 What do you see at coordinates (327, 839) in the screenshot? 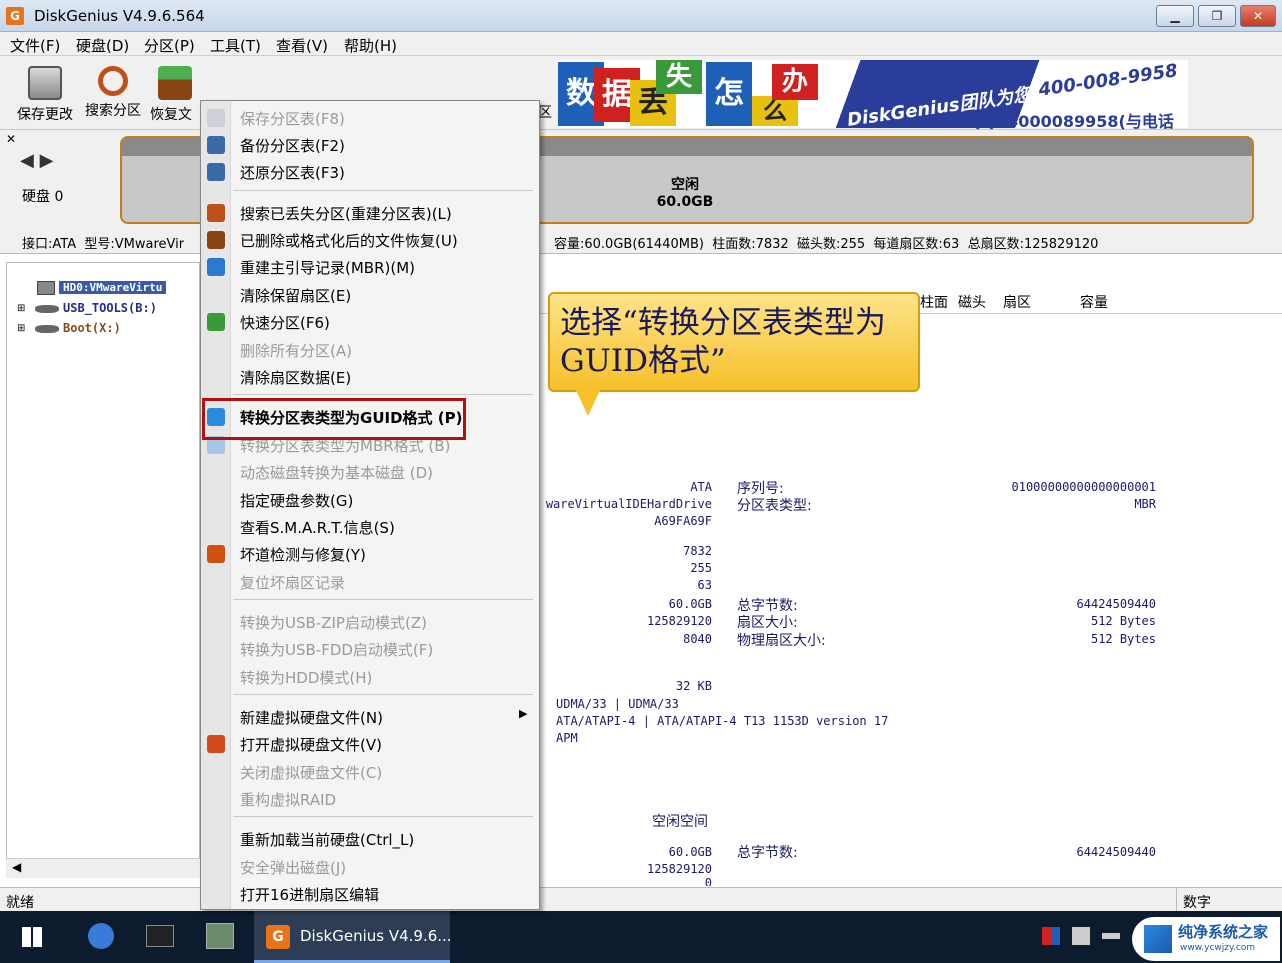
I see `context-menu-item: 重新加载当前硬盘(Ctrl_L)` at bounding box center [327, 839].